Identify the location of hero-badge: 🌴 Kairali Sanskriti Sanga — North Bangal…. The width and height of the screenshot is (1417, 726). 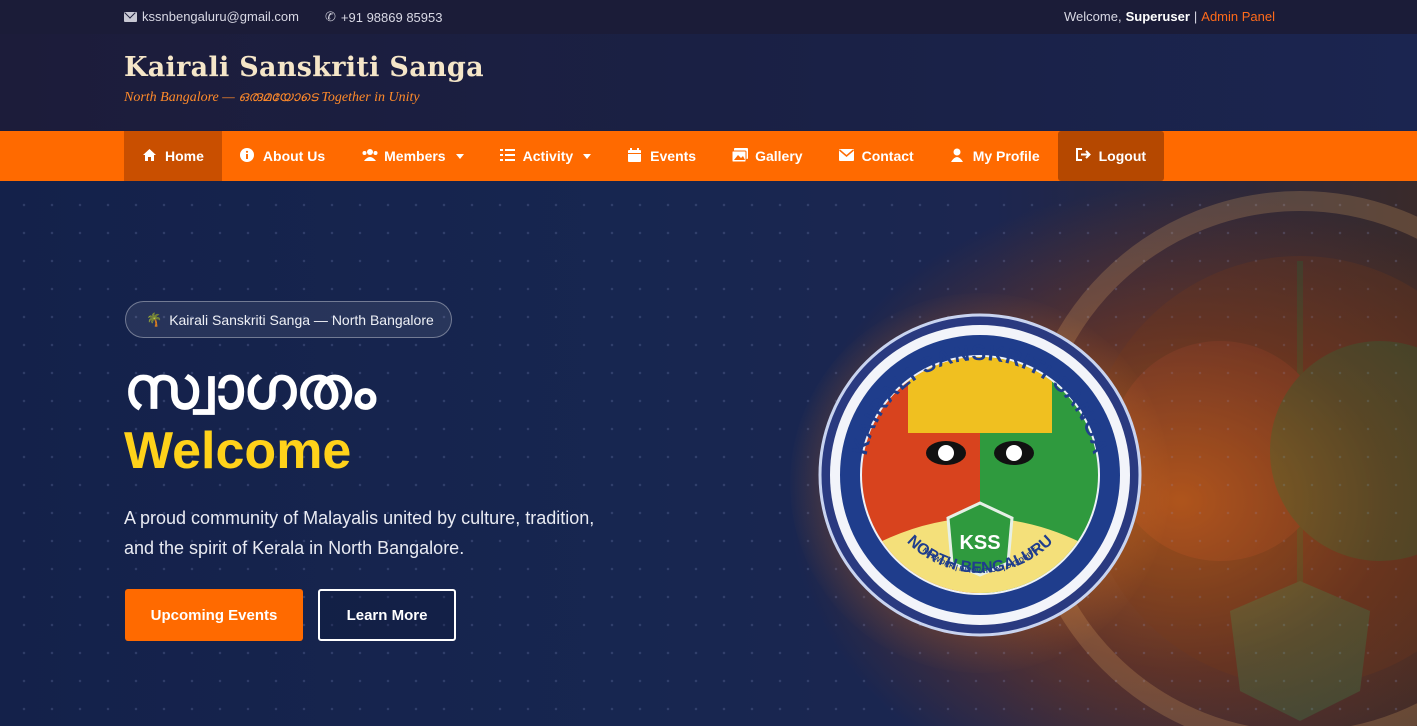
(288, 319).